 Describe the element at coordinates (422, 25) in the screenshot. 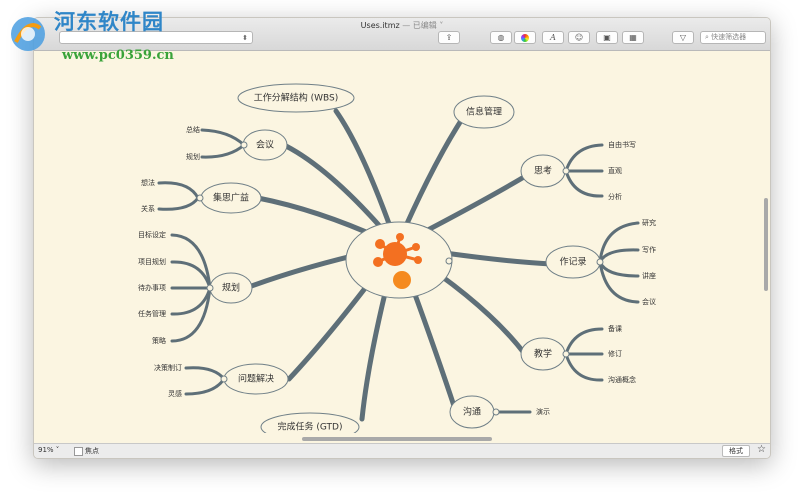

I see `edited-status: — 已编辑 ˅` at that location.